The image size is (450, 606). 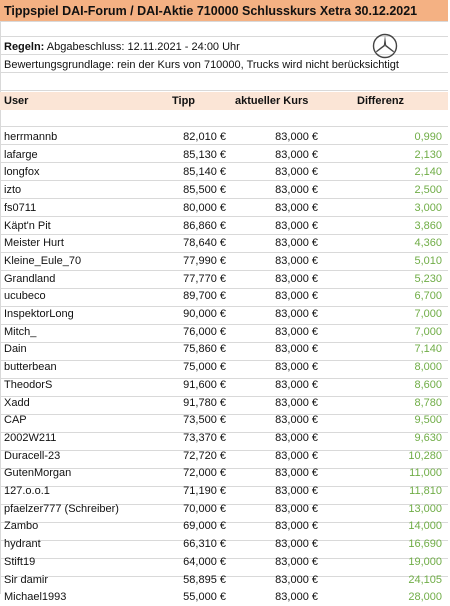 I want to click on tipp-cell: 55,000 €, so click(x=197, y=597).